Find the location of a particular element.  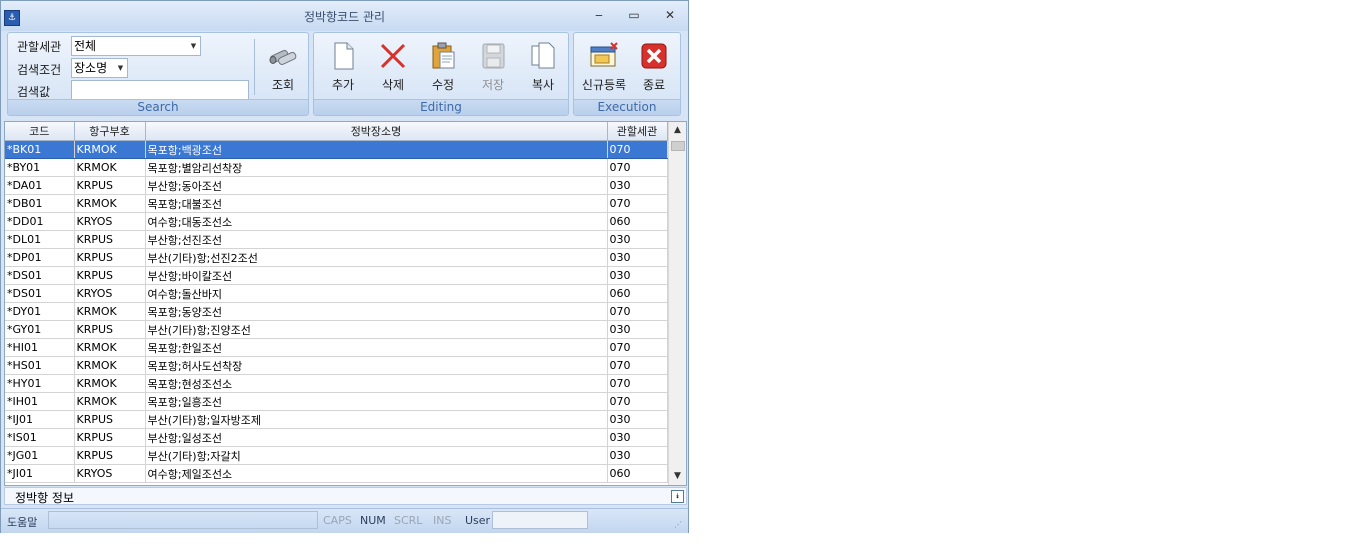

cell-code: *DY01 is located at coordinates (40, 311).